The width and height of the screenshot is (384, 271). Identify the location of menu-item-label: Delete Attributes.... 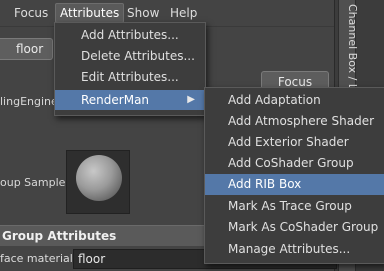
(138, 56).